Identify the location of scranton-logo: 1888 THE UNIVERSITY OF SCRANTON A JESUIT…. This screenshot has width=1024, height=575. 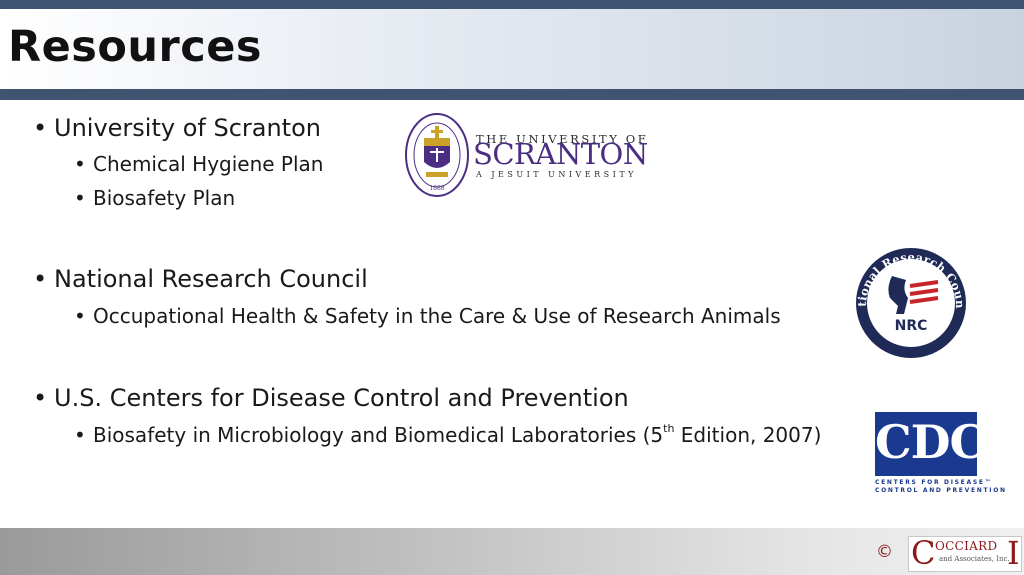
(526, 157).